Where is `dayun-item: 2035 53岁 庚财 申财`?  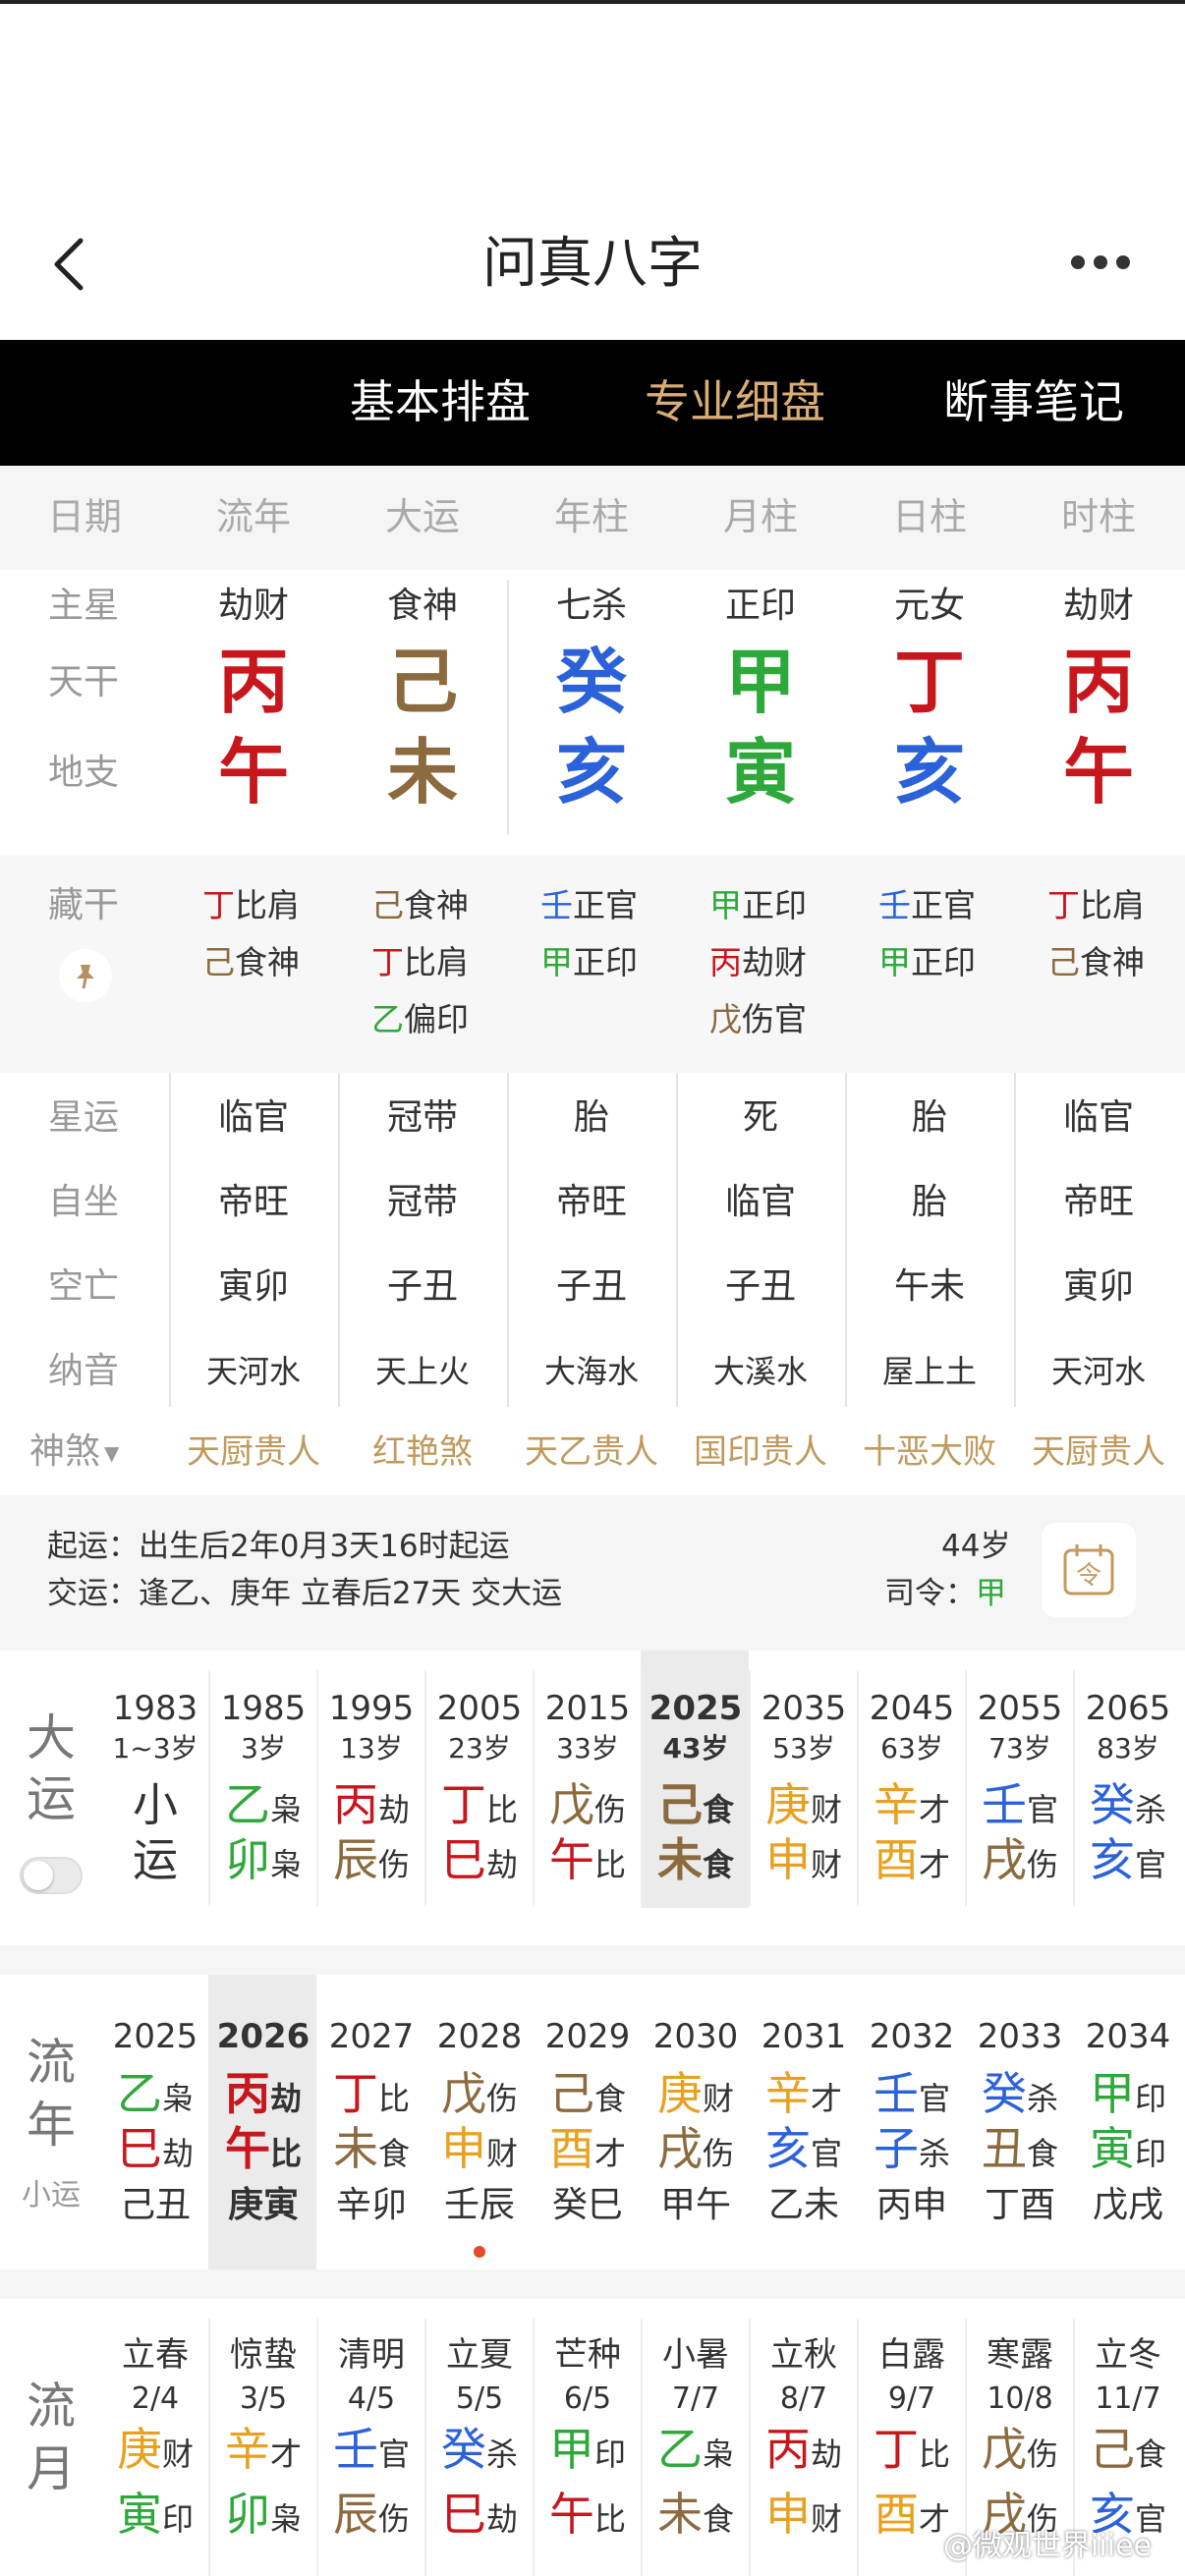 dayun-item: 2035 53岁 庚财 申财 is located at coordinates (804, 1779).